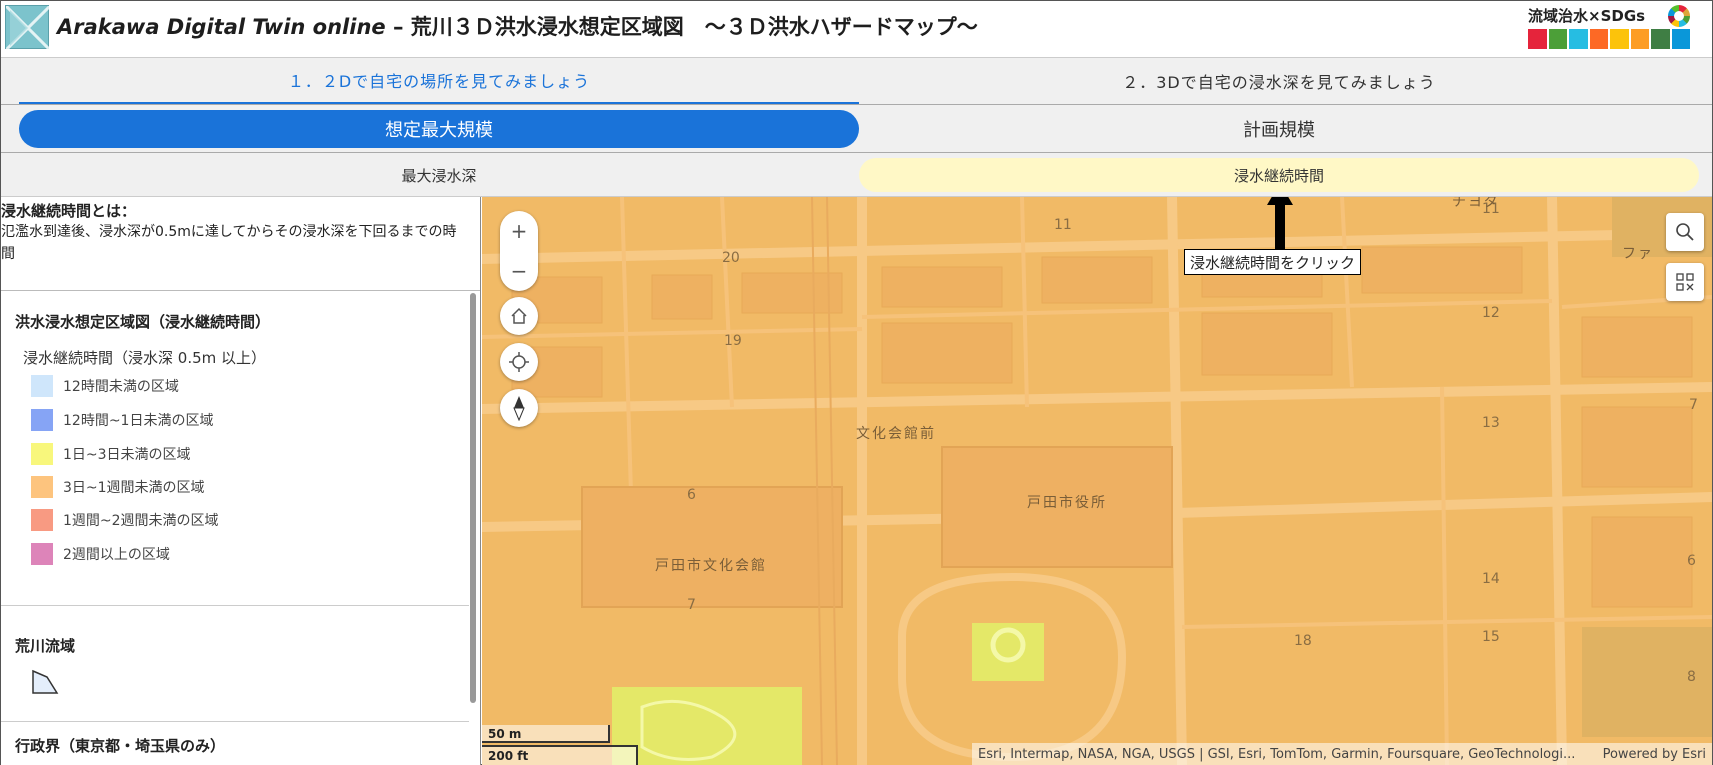  What do you see at coordinates (439, 175) in the screenshot?
I see `metric-max-depth-button: 最大浸水深` at bounding box center [439, 175].